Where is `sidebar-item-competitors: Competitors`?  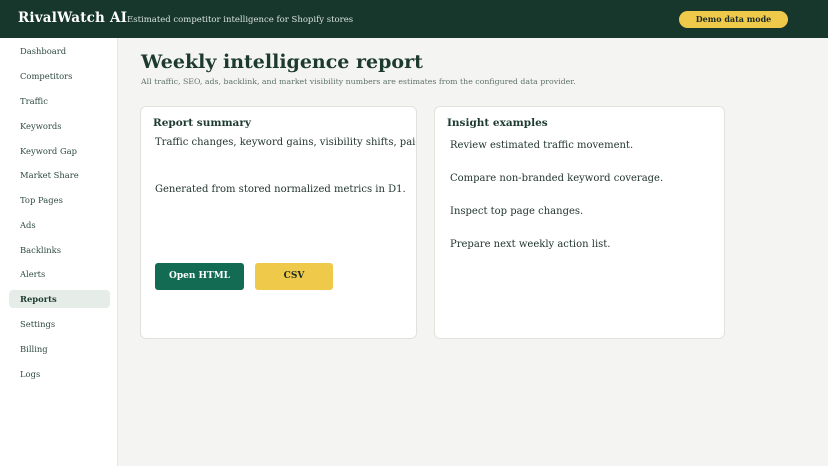 sidebar-item-competitors: Competitors is located at coordinates (59, 76).